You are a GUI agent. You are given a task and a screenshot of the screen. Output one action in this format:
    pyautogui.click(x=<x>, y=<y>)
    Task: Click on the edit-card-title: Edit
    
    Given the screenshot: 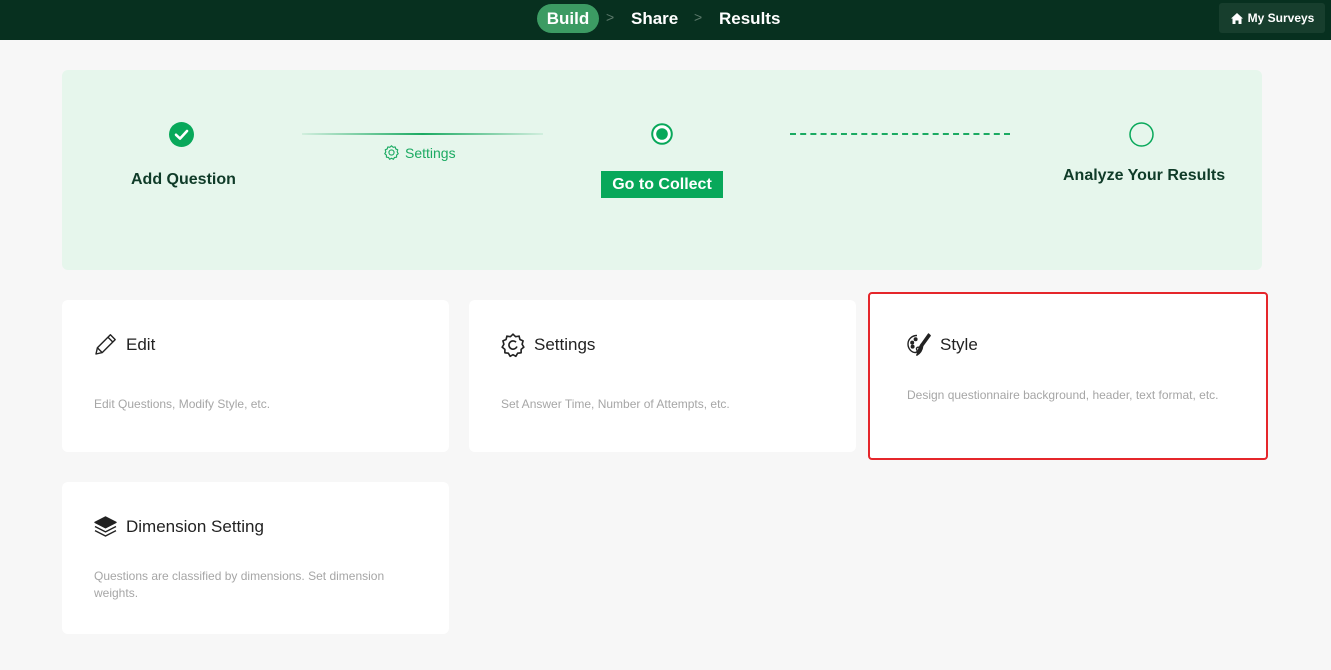 What is the action you would take?
    pyautogui.click(x=141, y=344)
    